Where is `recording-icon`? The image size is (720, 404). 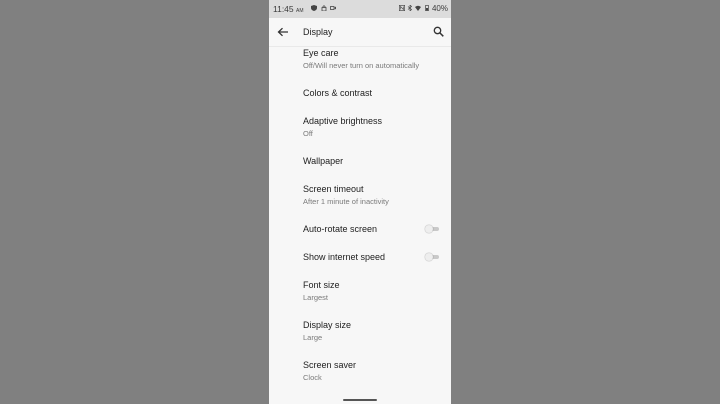 recording-icon is located at coordinates (333, 8).